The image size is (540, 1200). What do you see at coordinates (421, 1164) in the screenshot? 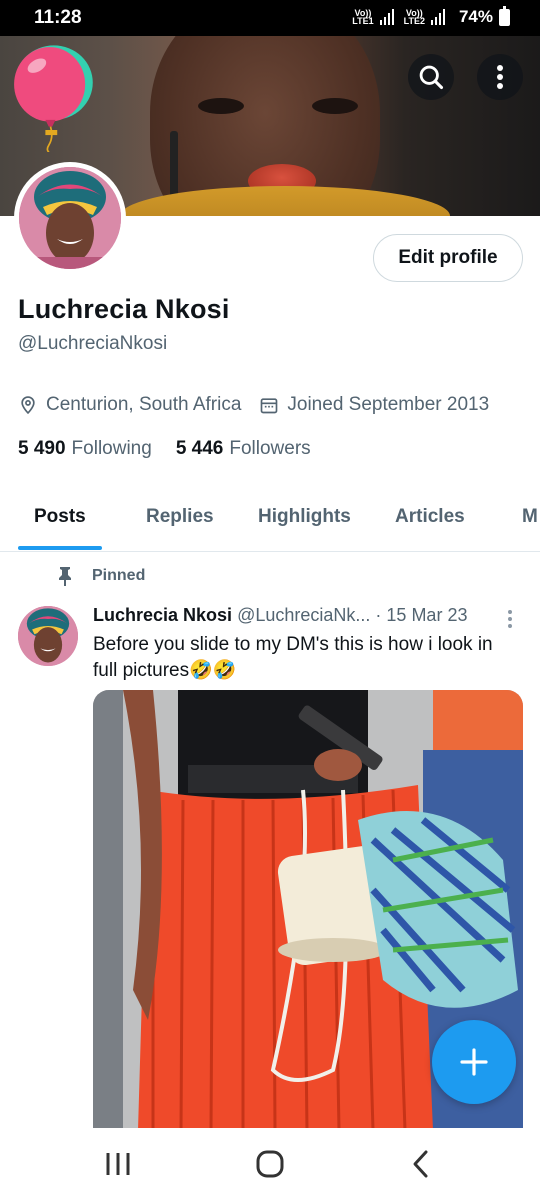
I see `back-icon` at bounding box center [421, 1164].